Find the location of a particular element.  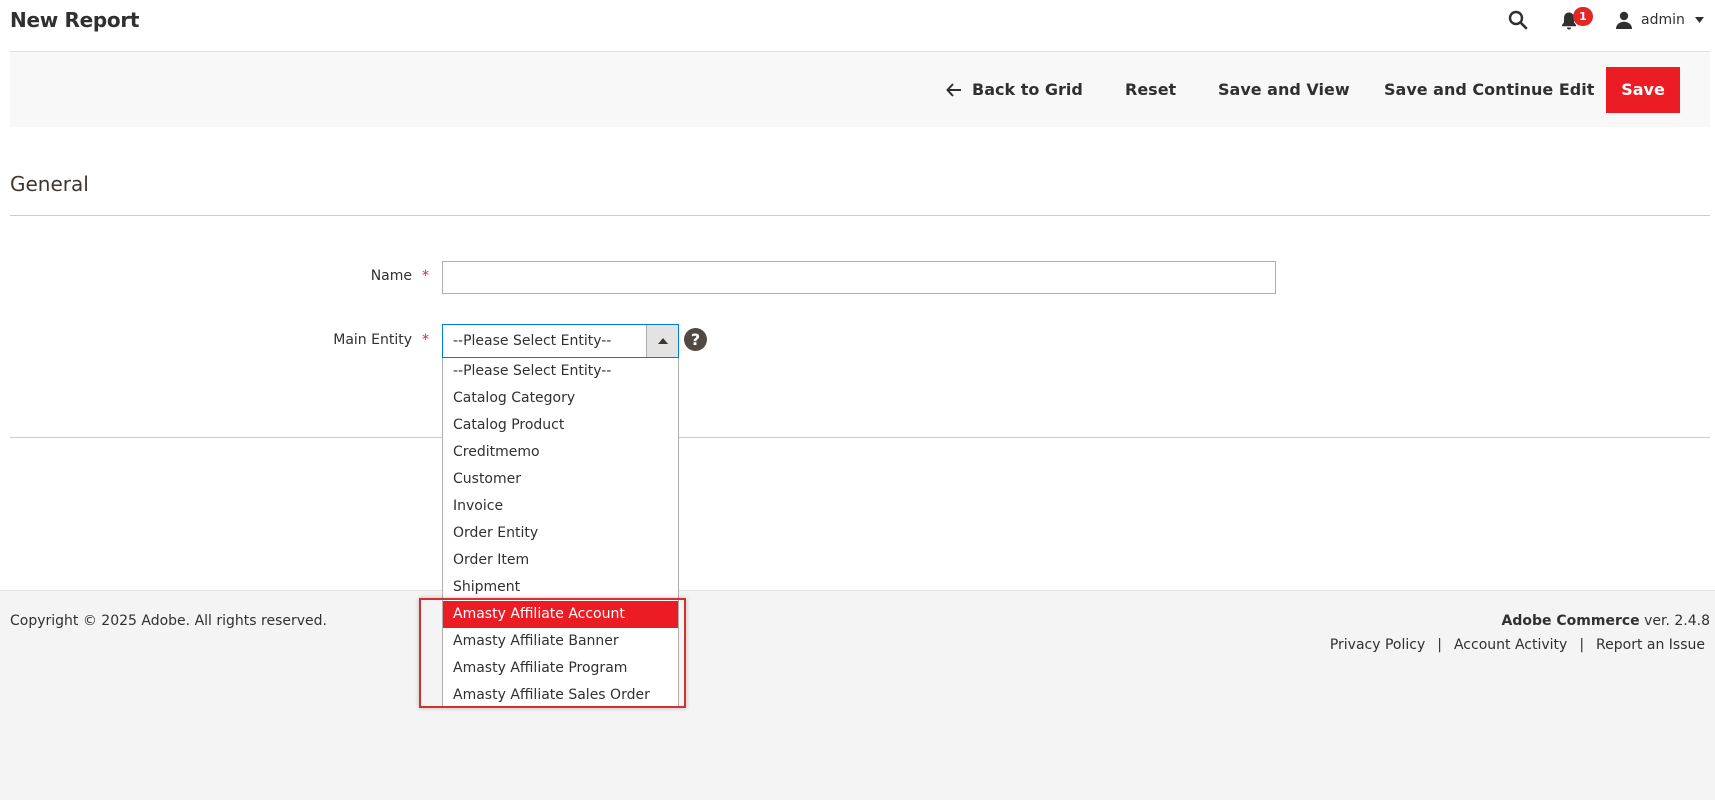

search-icon is located at coordinates (1518, 20).